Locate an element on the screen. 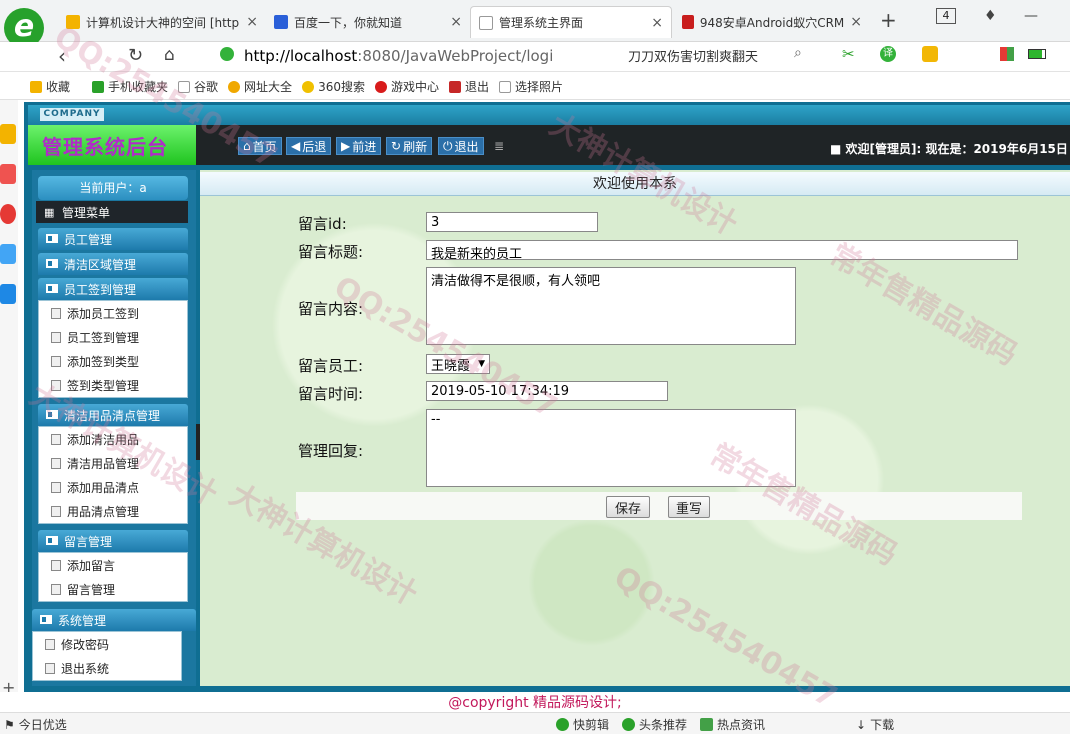 The image size is (1070, 734). sidebar-section-signin: 员工签到管理 is located at coordinates (113, 289).